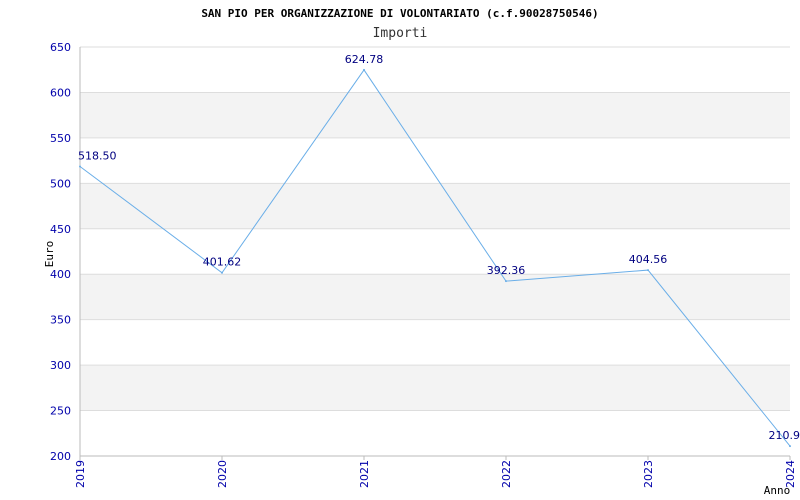  I want to click on data-label: 392.36, so click(506, 270).